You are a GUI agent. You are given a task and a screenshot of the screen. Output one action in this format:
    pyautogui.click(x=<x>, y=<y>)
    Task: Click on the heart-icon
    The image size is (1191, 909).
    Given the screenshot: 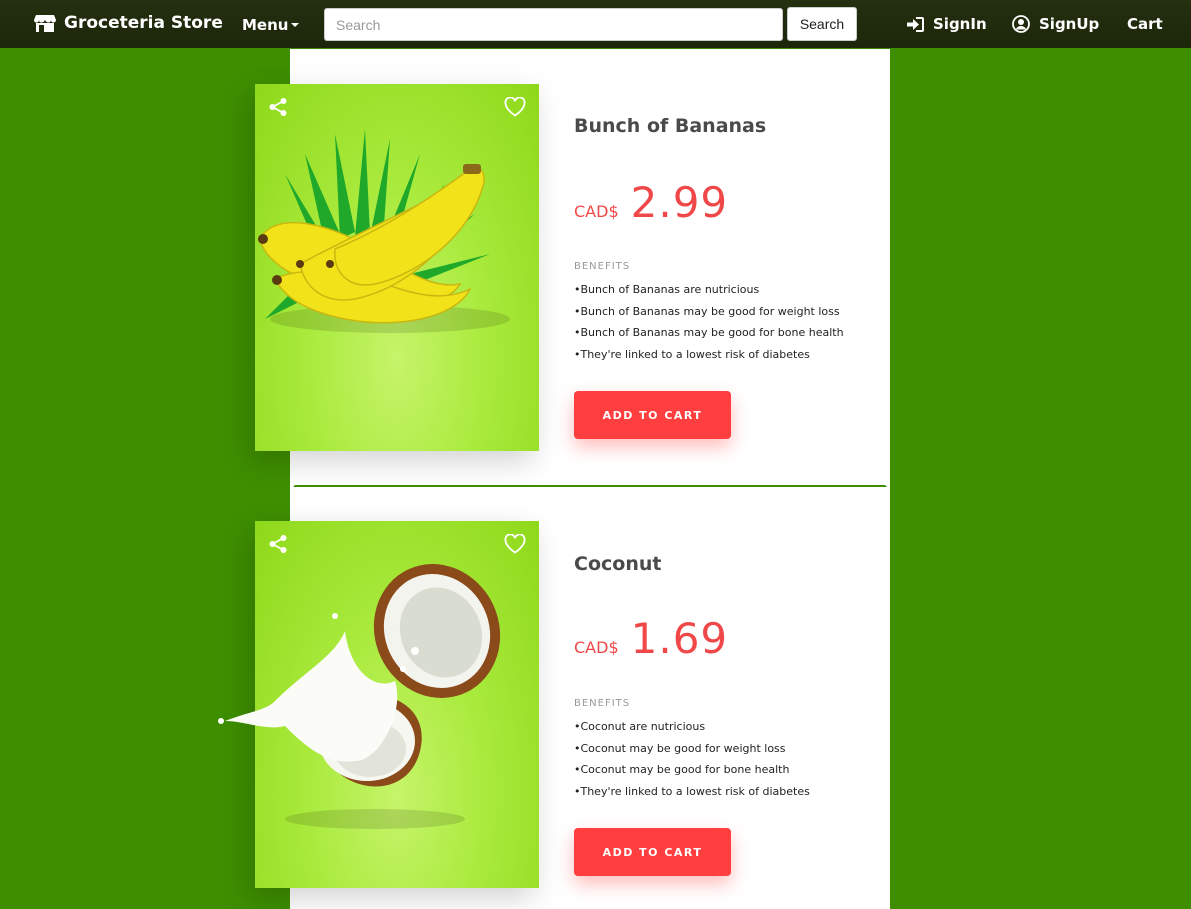 What is the action you would take?
    pyautogui.click(x=515, y=544)
    